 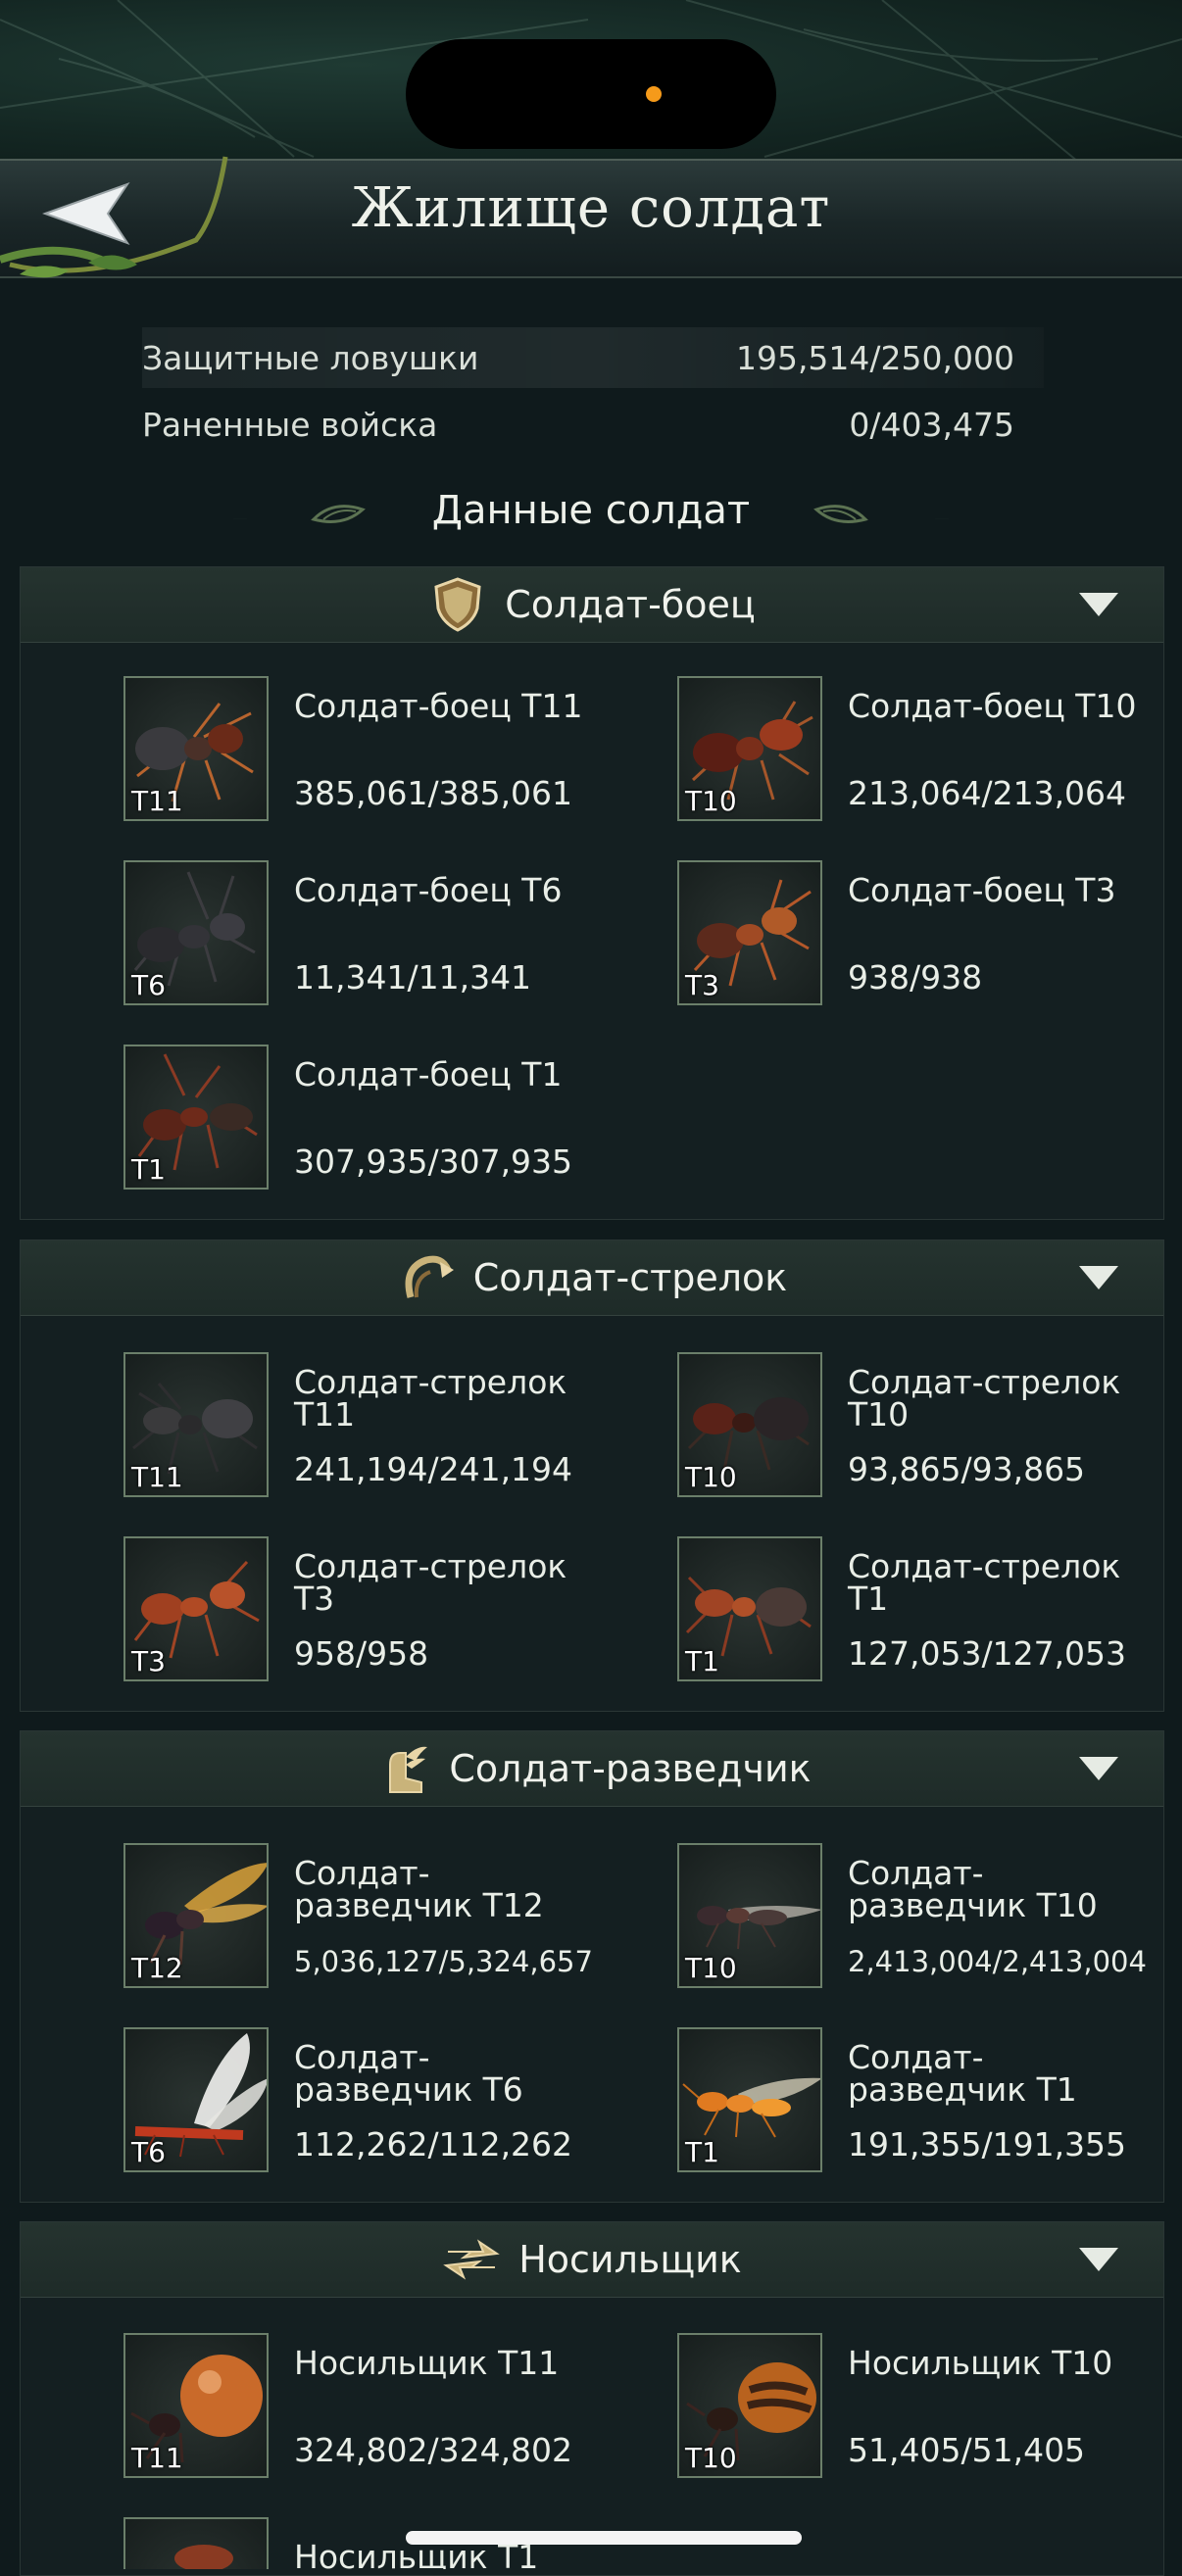 What do you see at coordinates (310, 357) in the screenshot?
I see `stat-label: Защитные ловушки` at bounding box center [310, 357].